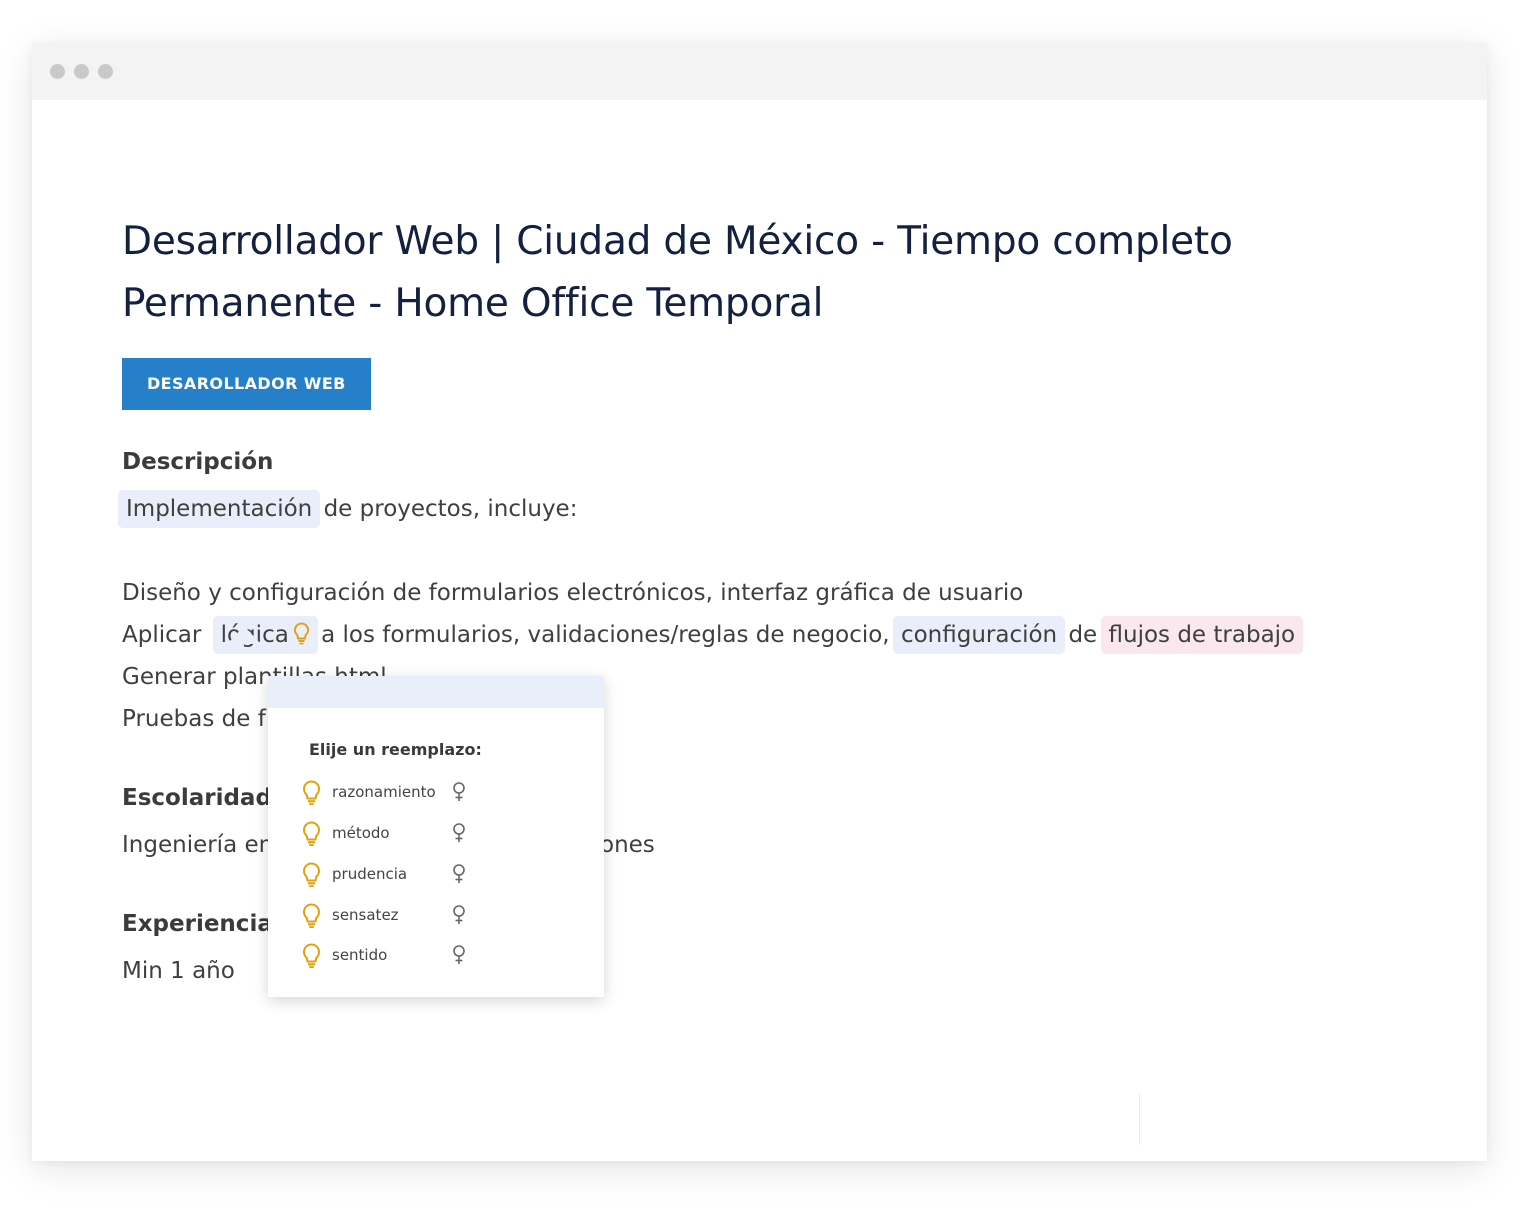 This screenshot has height=1212, width=1534. What do you see at coordinates (979, 635) in the screenshot?
I see `highlight-configuracion: configuración` at bounding box center [979, 635].